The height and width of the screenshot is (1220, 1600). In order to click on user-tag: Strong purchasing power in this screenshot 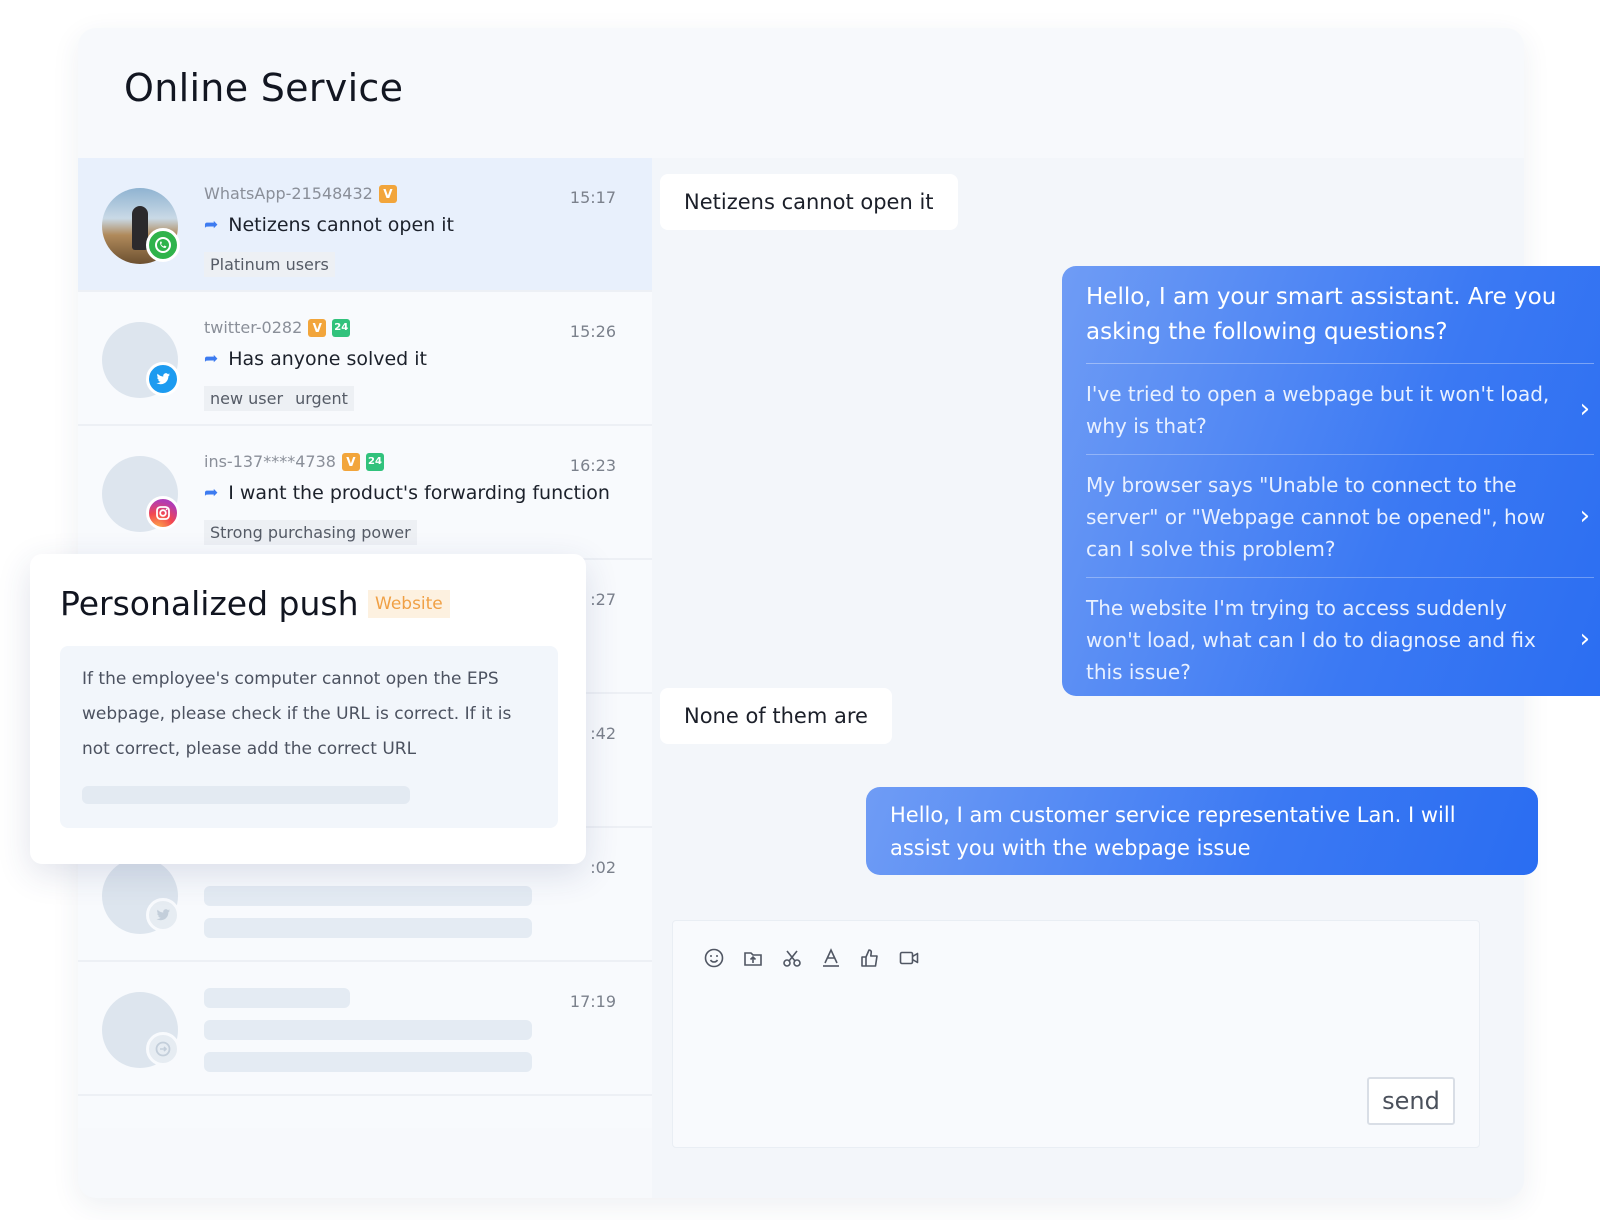, I will do `click(310, 532)`.